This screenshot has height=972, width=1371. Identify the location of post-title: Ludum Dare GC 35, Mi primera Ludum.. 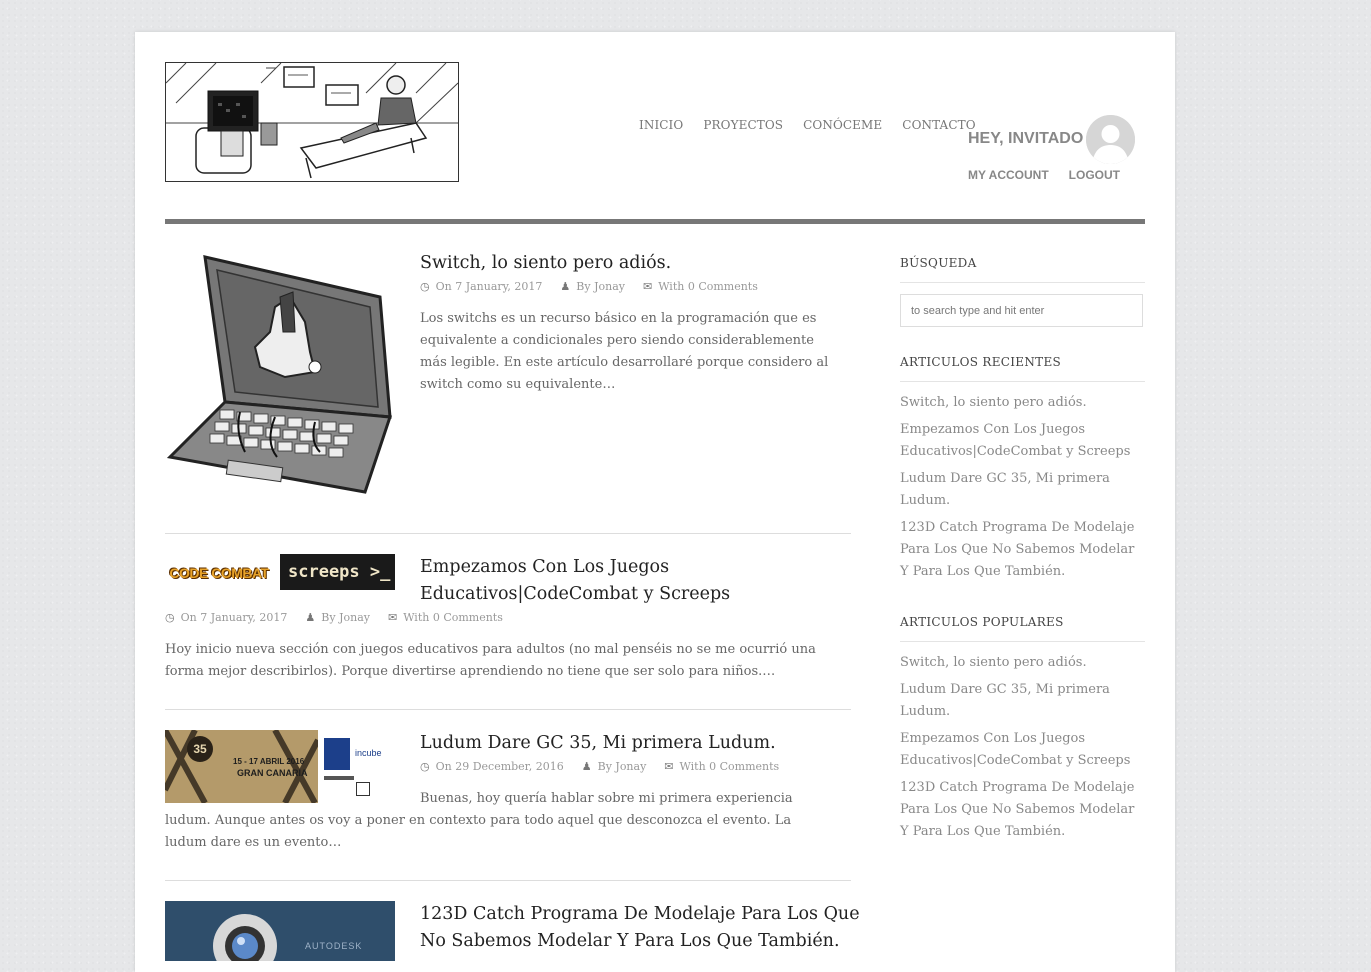
(635, 743).